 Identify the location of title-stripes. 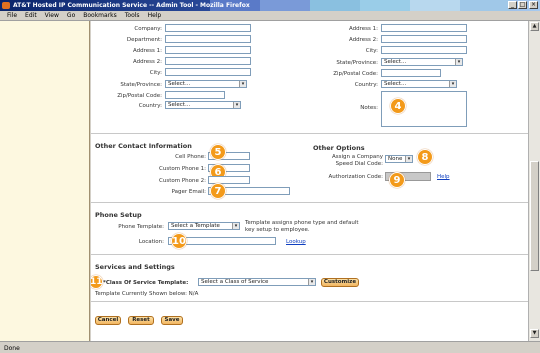
(360, 5).